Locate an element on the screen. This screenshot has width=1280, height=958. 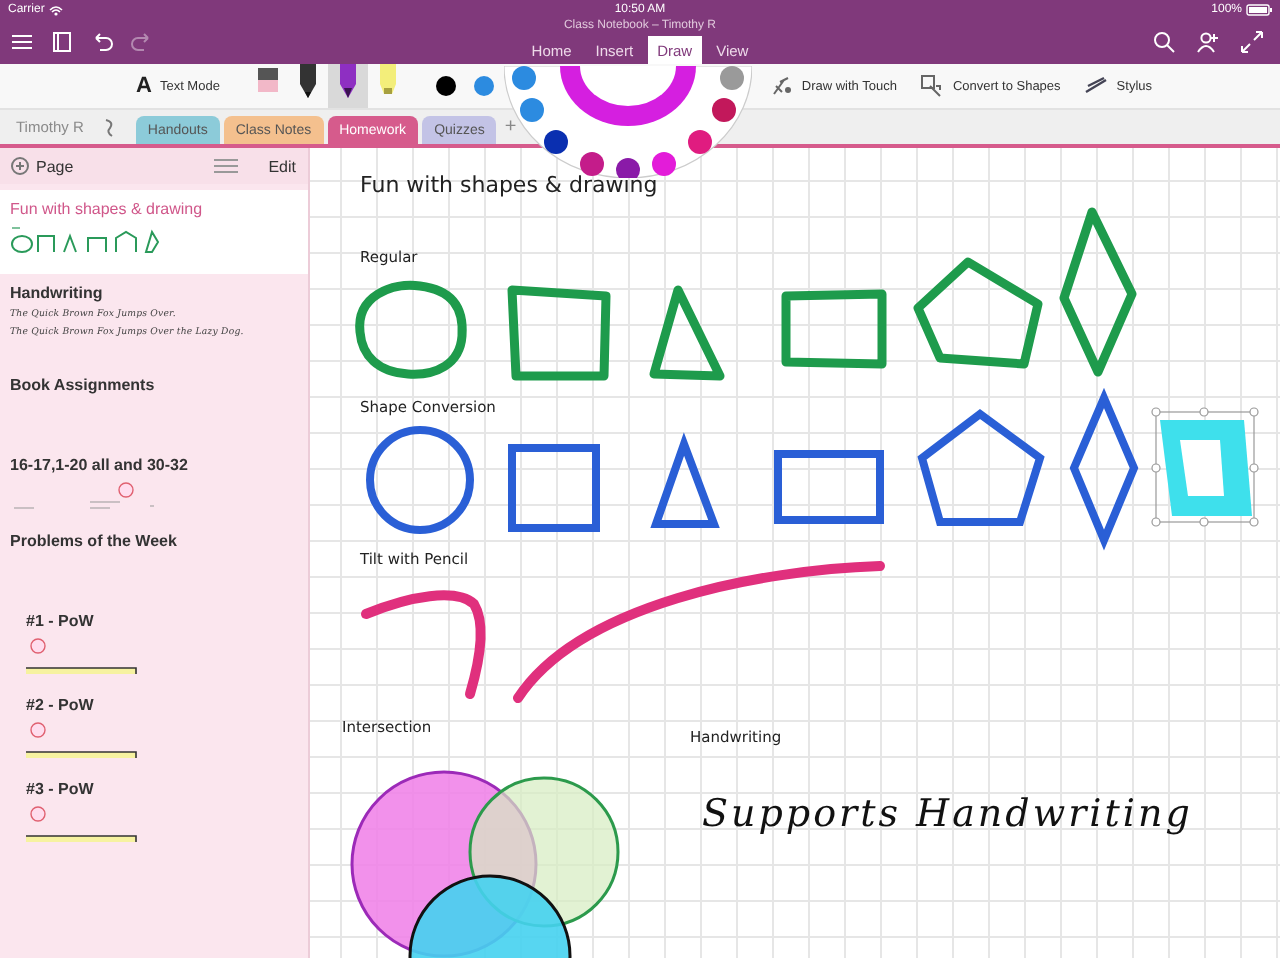
page-item: 16-17,1-20 all and 30-32 is located at coordinates (154, 484).